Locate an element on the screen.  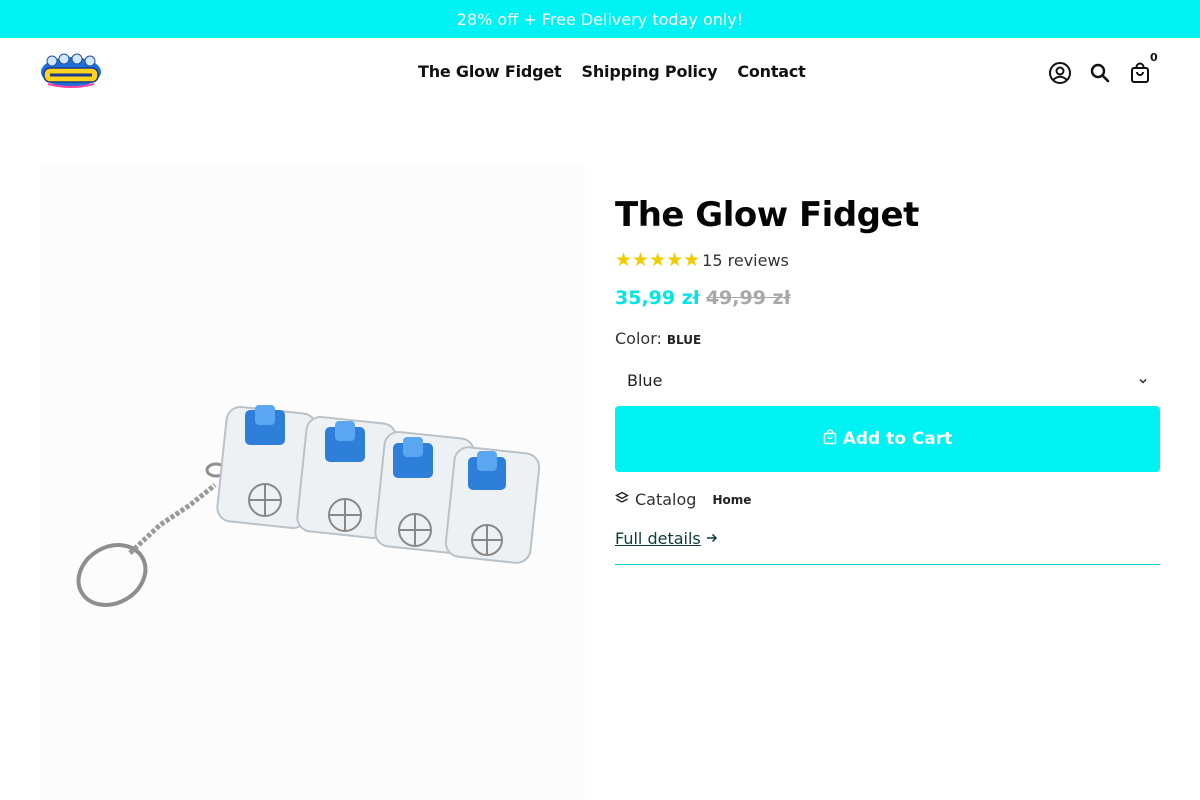
add-to-cart-button: Add to Cart is located at coordinates (887, 439).